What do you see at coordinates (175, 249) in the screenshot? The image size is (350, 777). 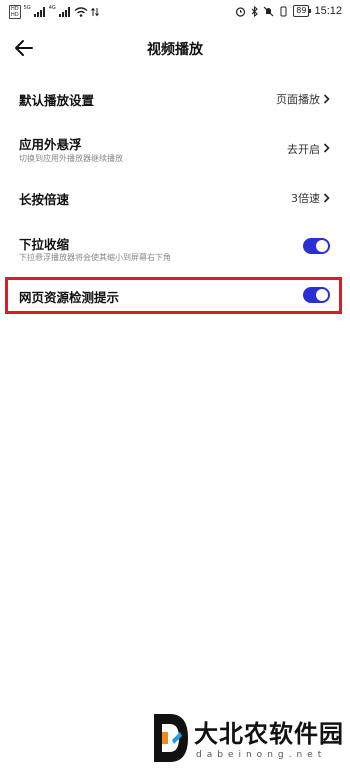 I see `setting-pull-down-shrink: 下拉收缩 下拉悬浮播放器将会使其缩小到屏幕右下角` at bounding box center [175, 249].